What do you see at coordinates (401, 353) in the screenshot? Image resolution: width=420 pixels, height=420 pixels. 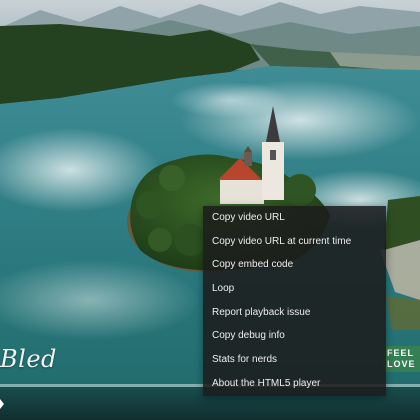 I see `logo-line-1: FEEL` at bounding box center [401, 353].